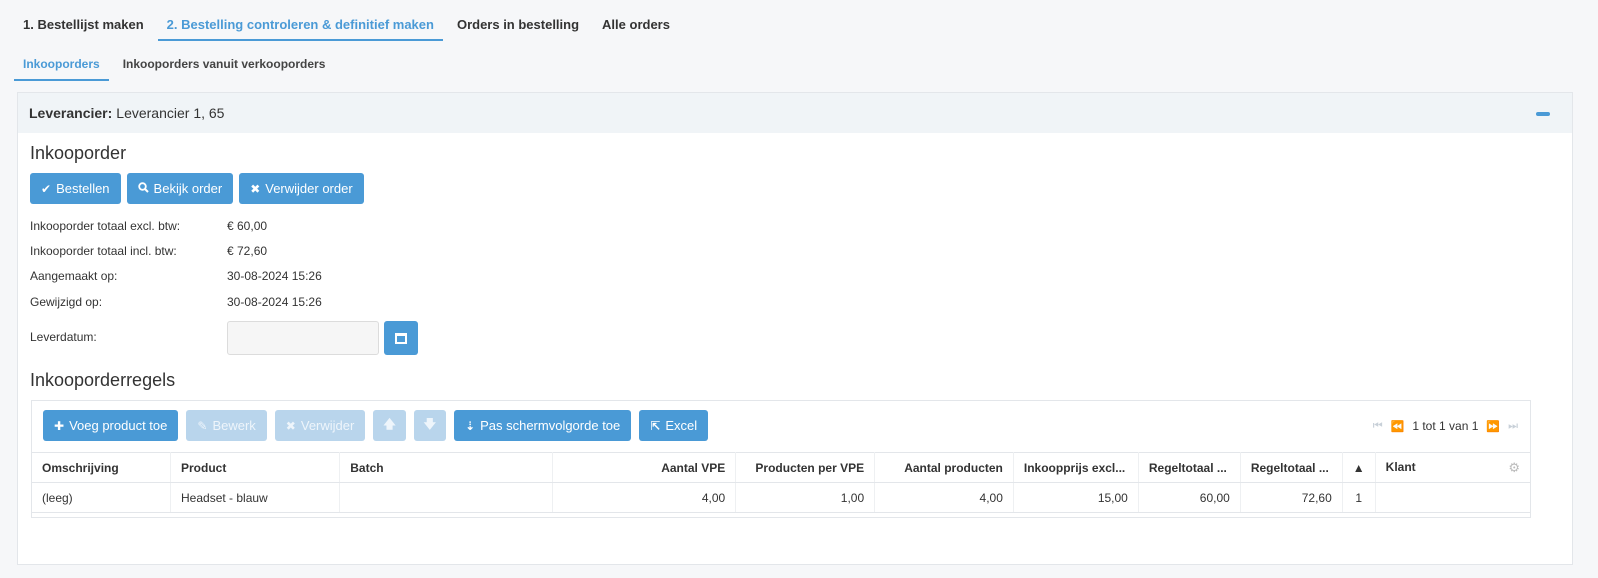 This screenshot has width=1598, height=578. Describe the element at coordinates (83, 24) in the screenshot. I see `tab-bestellijst-maken: 1. Bestellijst maken` at that location.